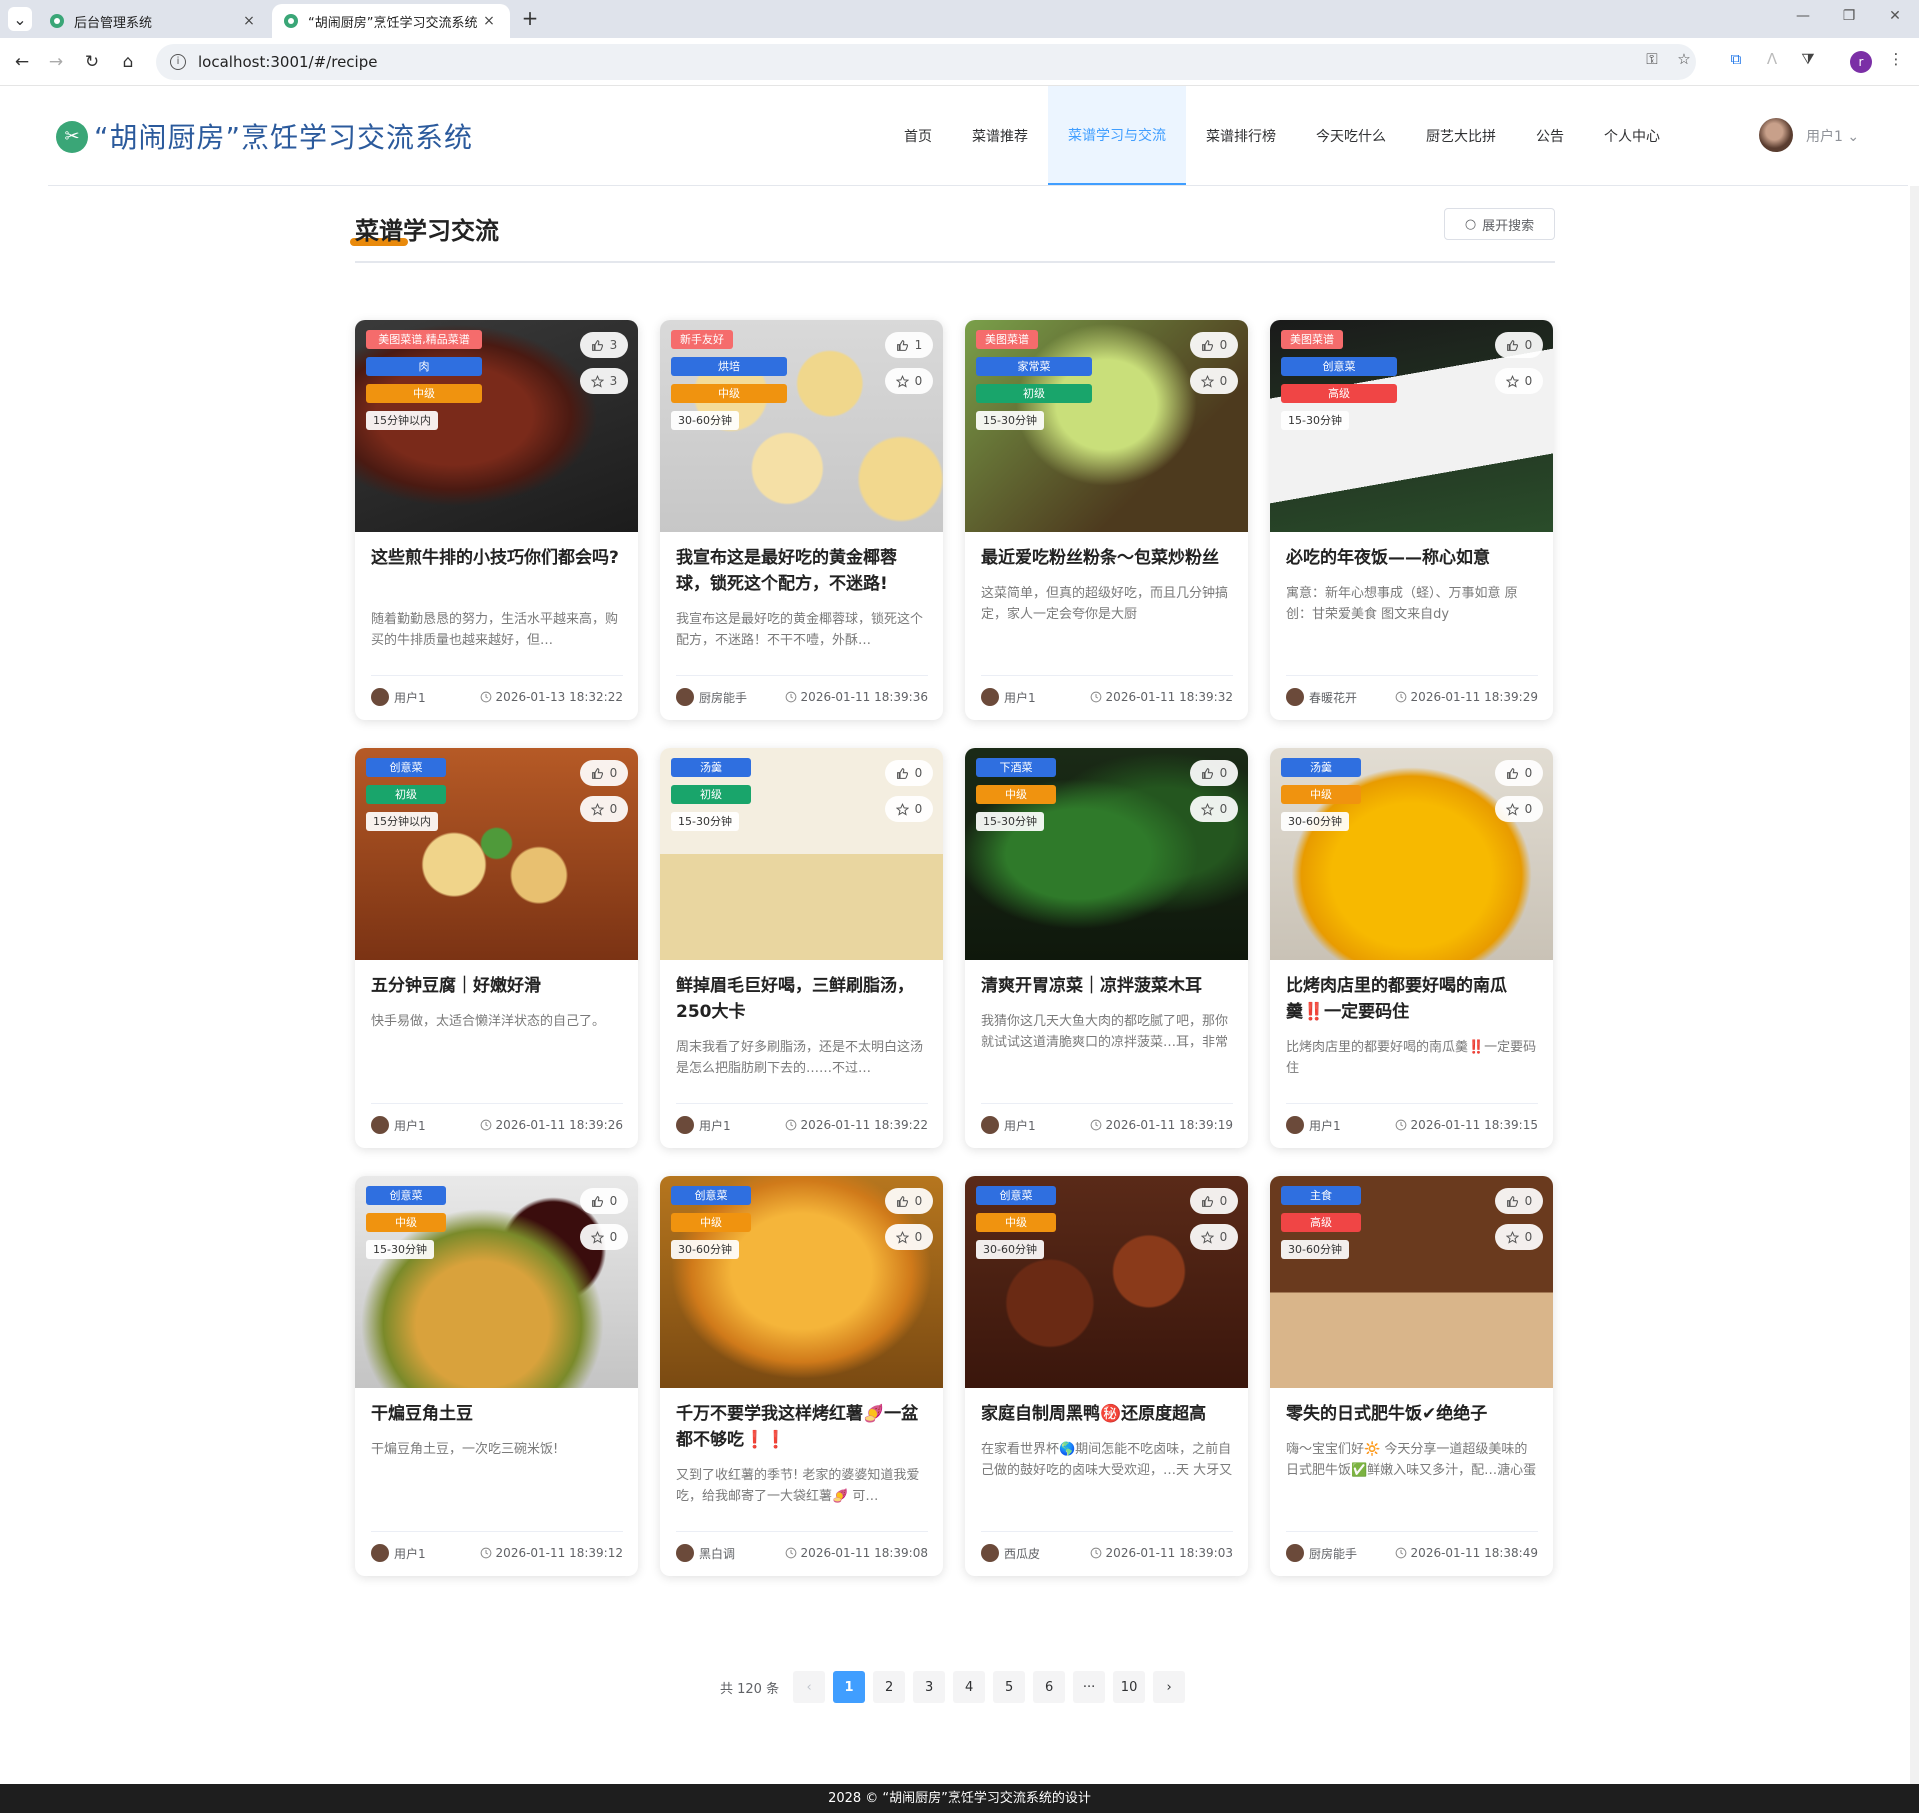 Image resolution: width=1919 pixels, height=1813 pixels. What do you see at coordinates (1861, 62) in the screenshot?
I see `profile-avatar: r` at bounding box center [1861, 62].